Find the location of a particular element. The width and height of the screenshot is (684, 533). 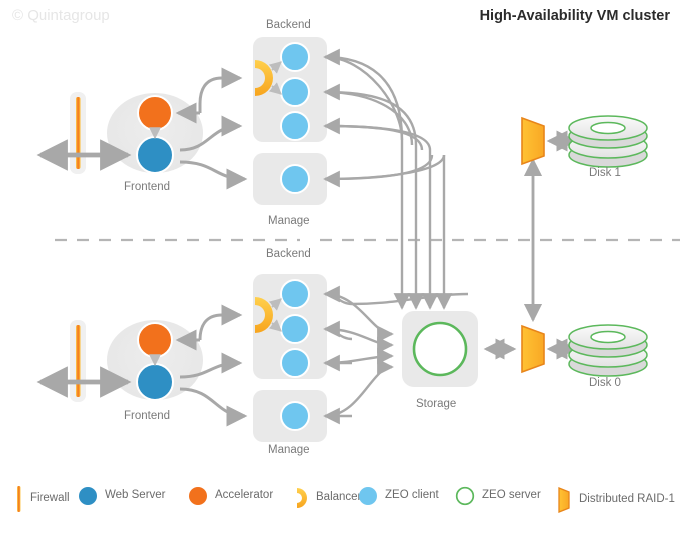

firewall-bar-bottom is located at coordinates (78, 361).